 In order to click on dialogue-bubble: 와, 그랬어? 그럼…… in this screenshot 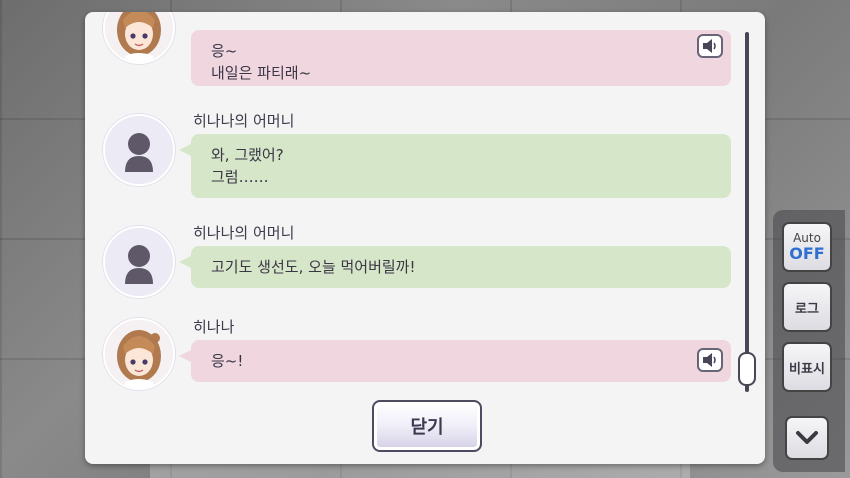, I will do `click(455, 166)`.